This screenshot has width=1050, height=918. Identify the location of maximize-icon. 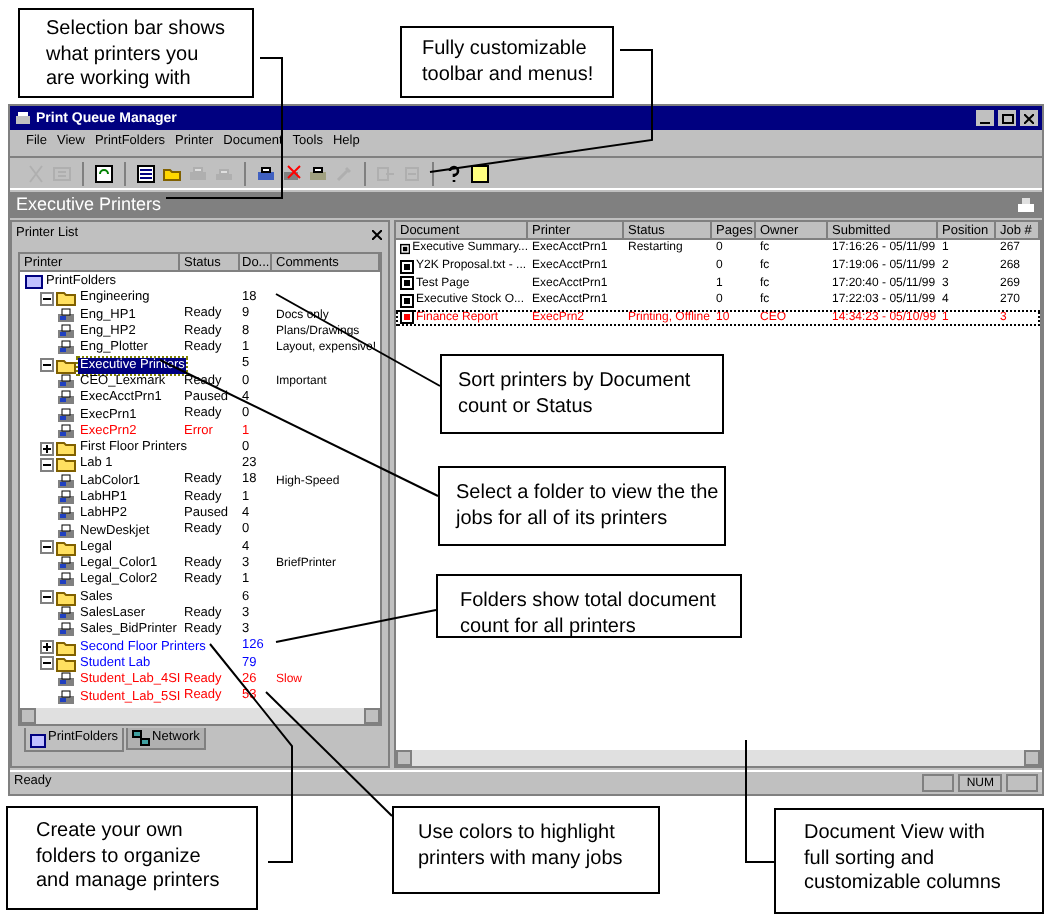
(1007, 118).